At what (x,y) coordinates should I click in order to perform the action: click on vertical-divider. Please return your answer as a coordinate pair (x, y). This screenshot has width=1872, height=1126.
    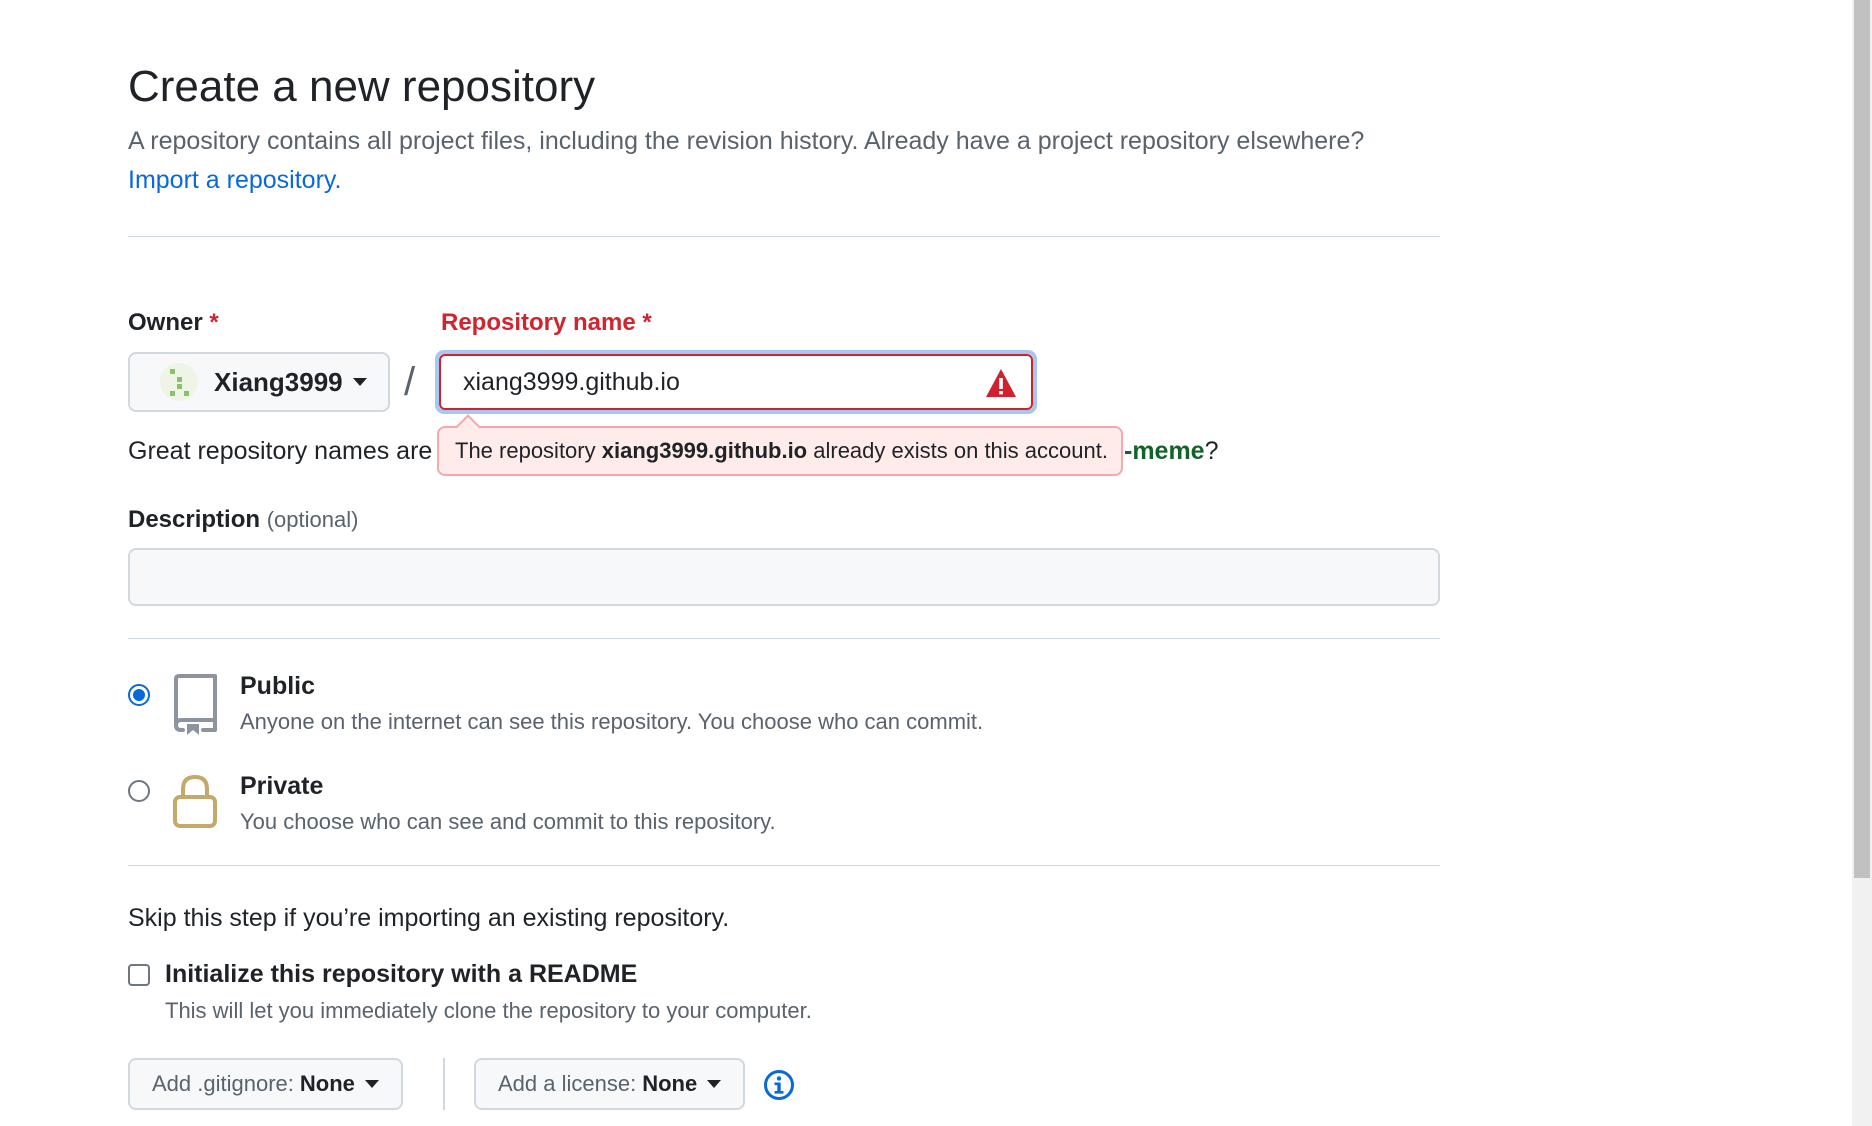
    Looking at the image, I should click on (444, 1084).